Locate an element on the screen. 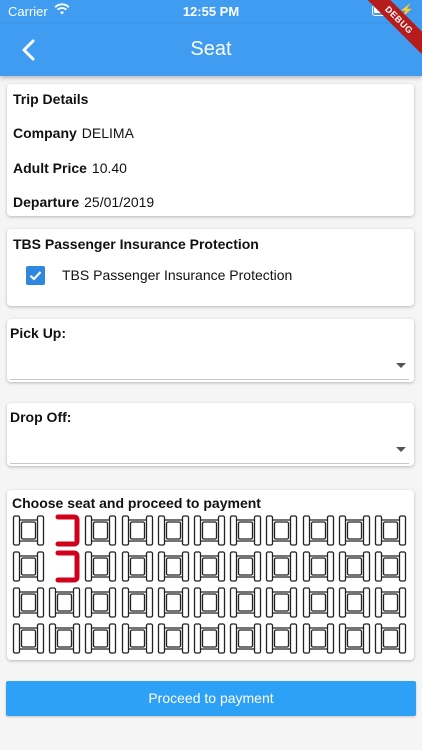  charging-icon: ⚡ is located at coordinates (406, 10).